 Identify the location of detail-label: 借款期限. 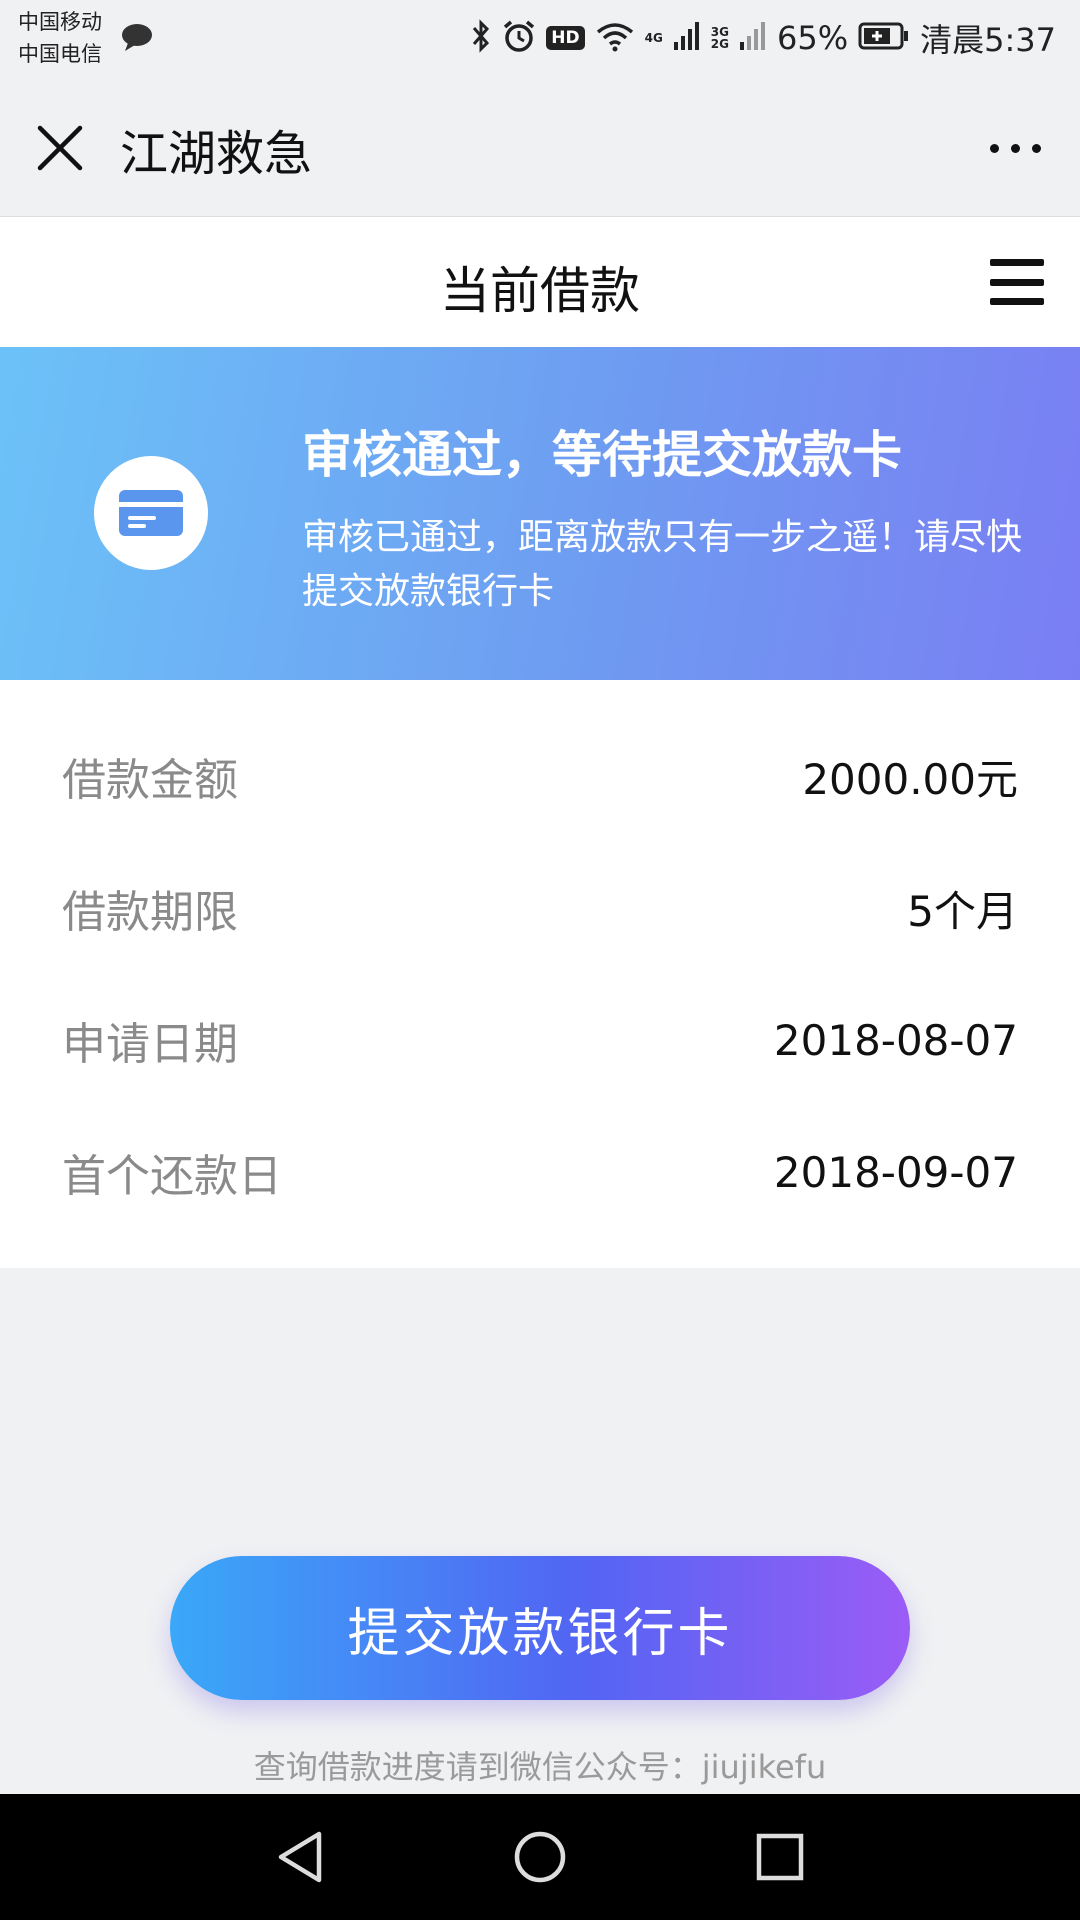
(150, 912).